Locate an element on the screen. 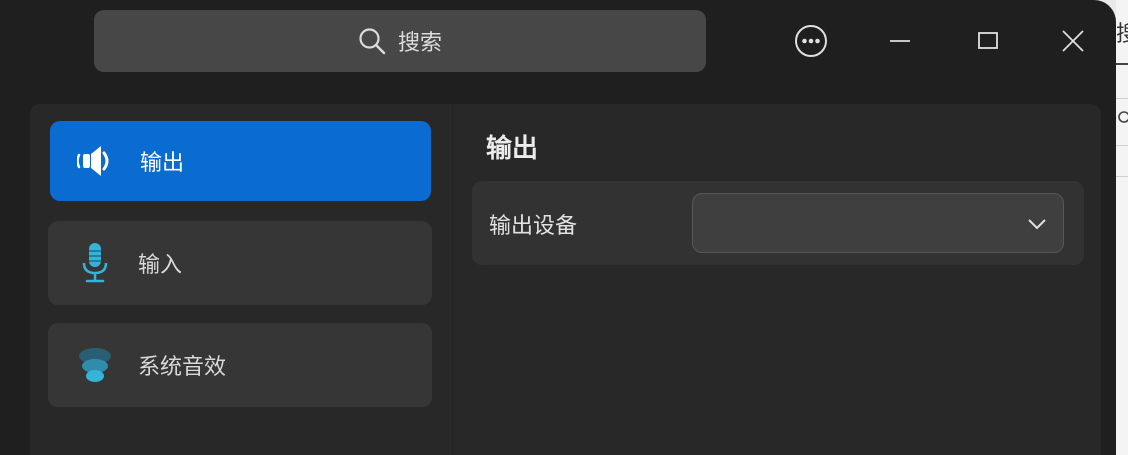 This screenshot has width=1128, height=455. output-device-row: 输出设备 is located at coordinates (778, 223).